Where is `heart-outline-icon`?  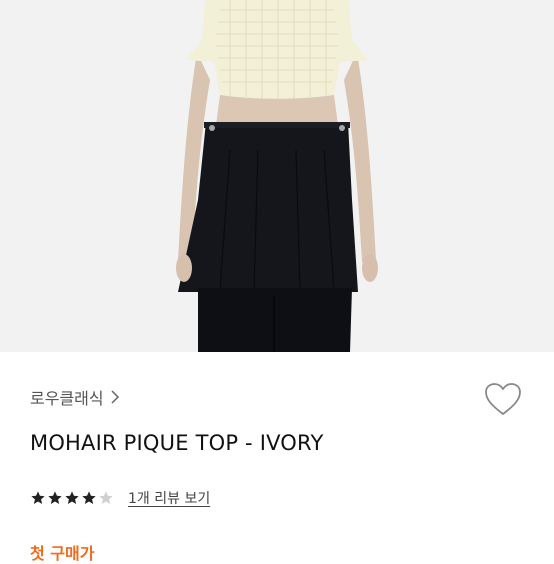
heart-outline-icon is located at coordinates (503, 399).